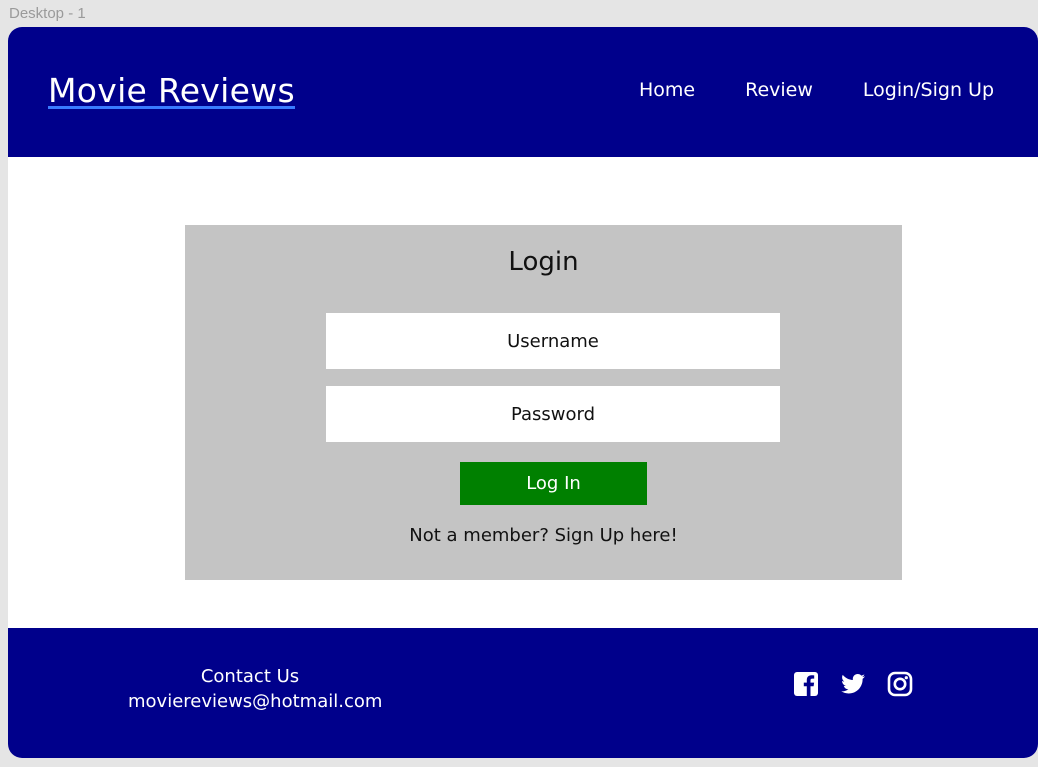  Describe the element at coordinates (900, 684) in the screenshot. I see `instagram-icon` at that location.